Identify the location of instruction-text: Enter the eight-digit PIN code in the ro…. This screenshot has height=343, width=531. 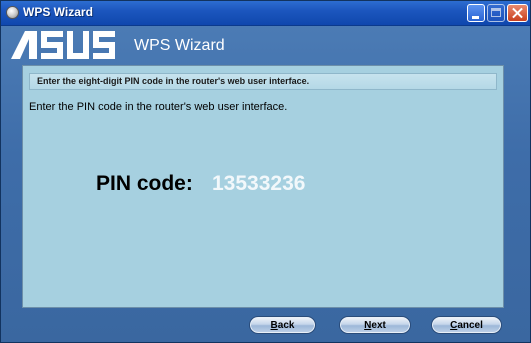
(173, 81).